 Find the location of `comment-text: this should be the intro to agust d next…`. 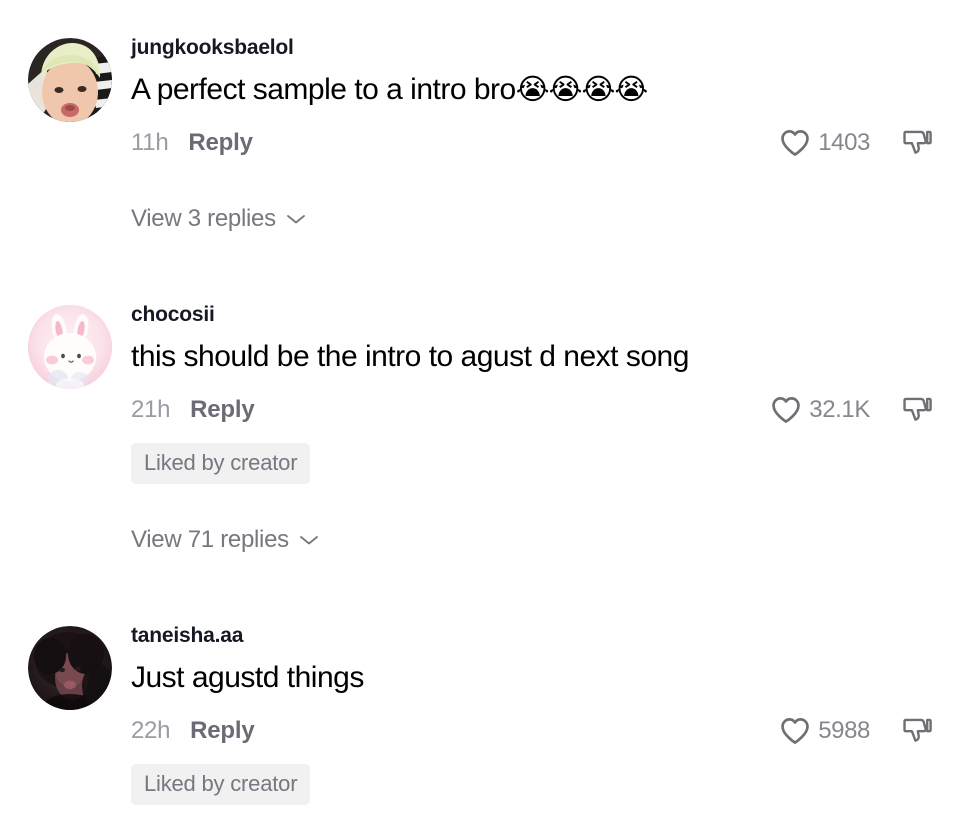

comment-text: this should be the intro to agust d next… is located at coordinates (537, 357).